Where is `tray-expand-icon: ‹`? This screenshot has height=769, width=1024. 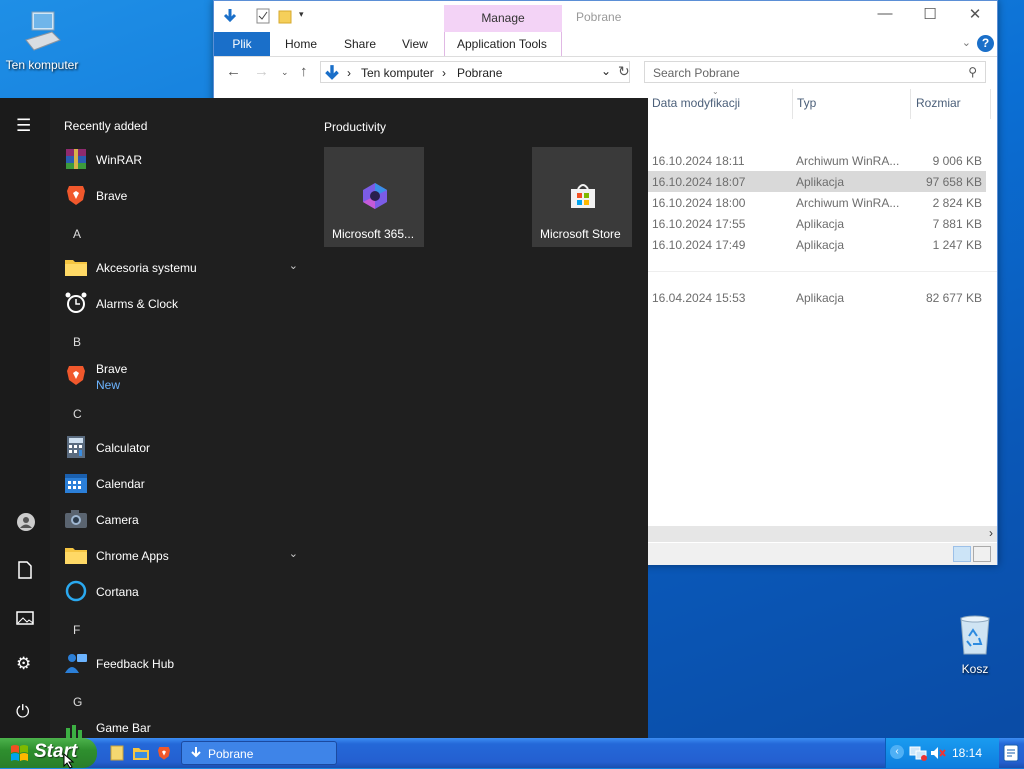
tray-expand-icon: ‹ is located at coordinates (897, 752).